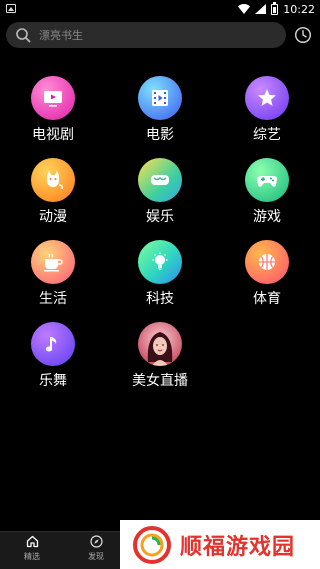 This screenshot has width=320, height=569. Describe the element at coordinates (53, 344) in the screenshot. I see `music-note-icon` at that location.